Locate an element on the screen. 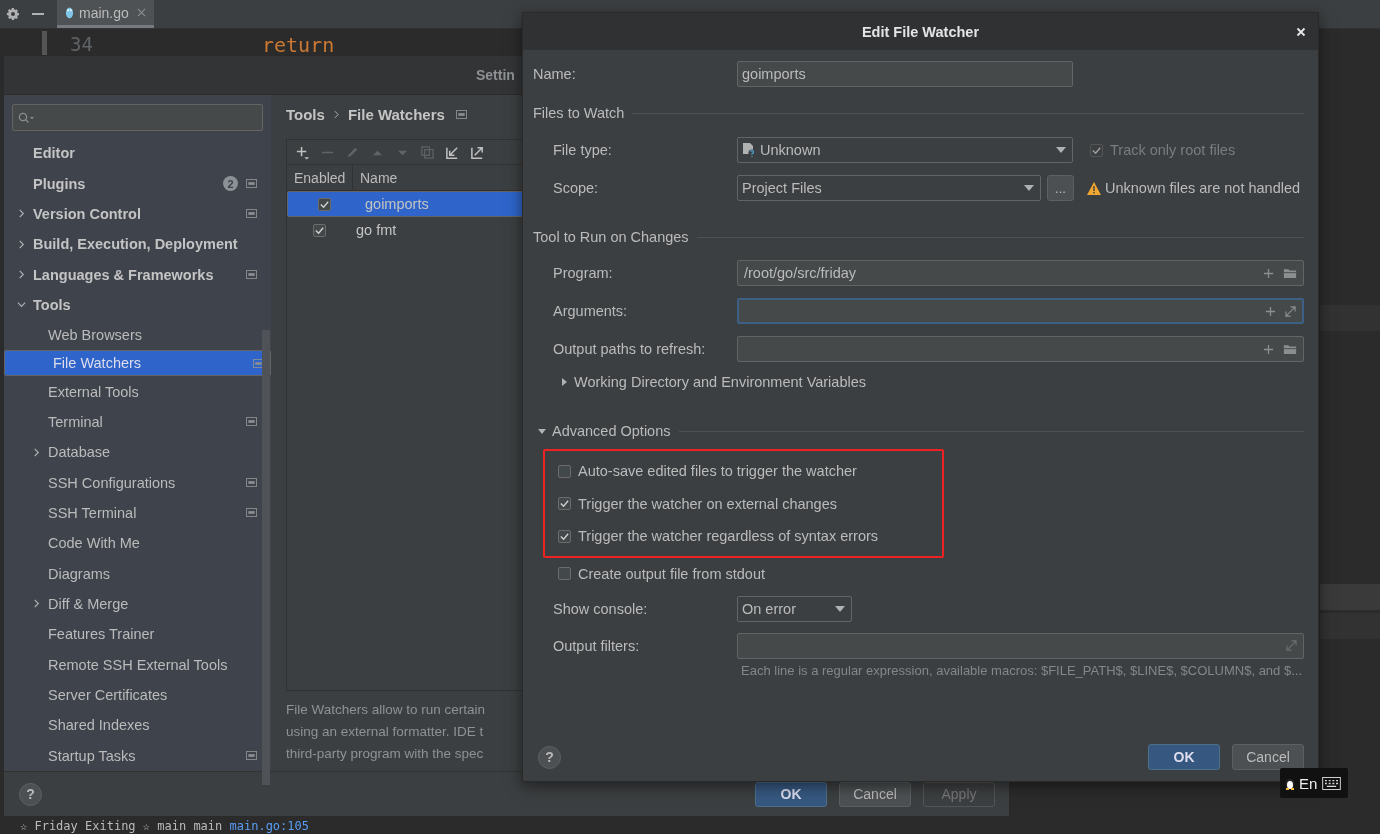  description-text: using an external formatter. IDE t is located at coordinates (385, 732).